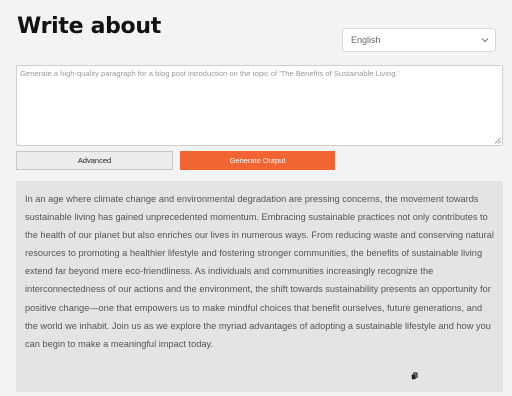 The width and height of the screenshot is (512, 396). I want to click on generate-output-button: Generate Output, so click(257, 160).